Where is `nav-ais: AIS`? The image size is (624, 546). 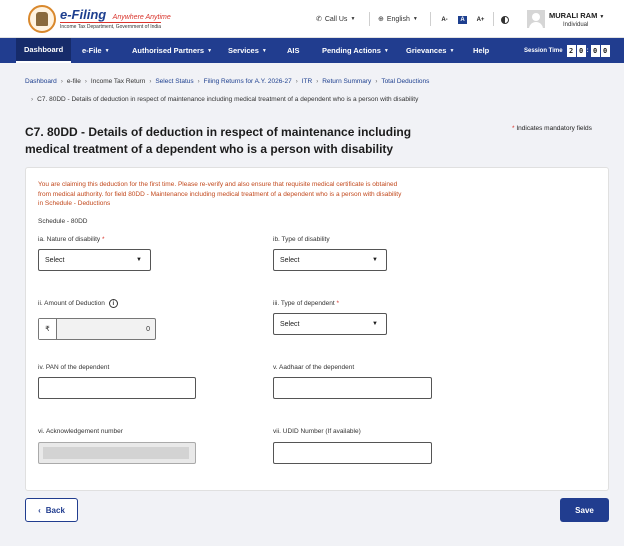 nav-ais: AIS is located at coordinates (293, 50).